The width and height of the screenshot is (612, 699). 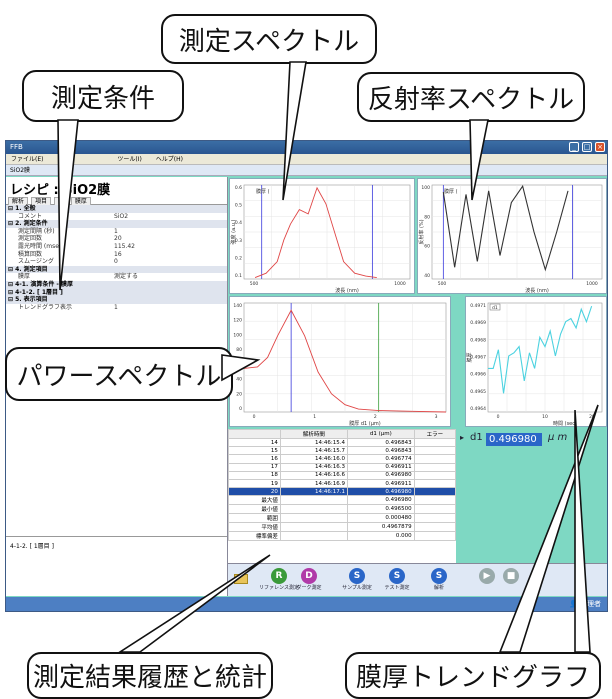 What do you see at coordinates (116, 277) in the screenshot?
I see `property-row: 膜厚 測定する` at bounding box center [116, 277].